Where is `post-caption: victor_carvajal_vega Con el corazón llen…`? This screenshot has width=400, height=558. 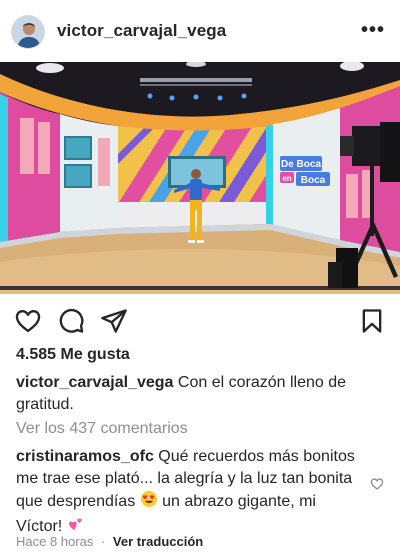 post-caption: victor_carvajal_vega Con el corazón llen… is located at coordinates (202, 394).